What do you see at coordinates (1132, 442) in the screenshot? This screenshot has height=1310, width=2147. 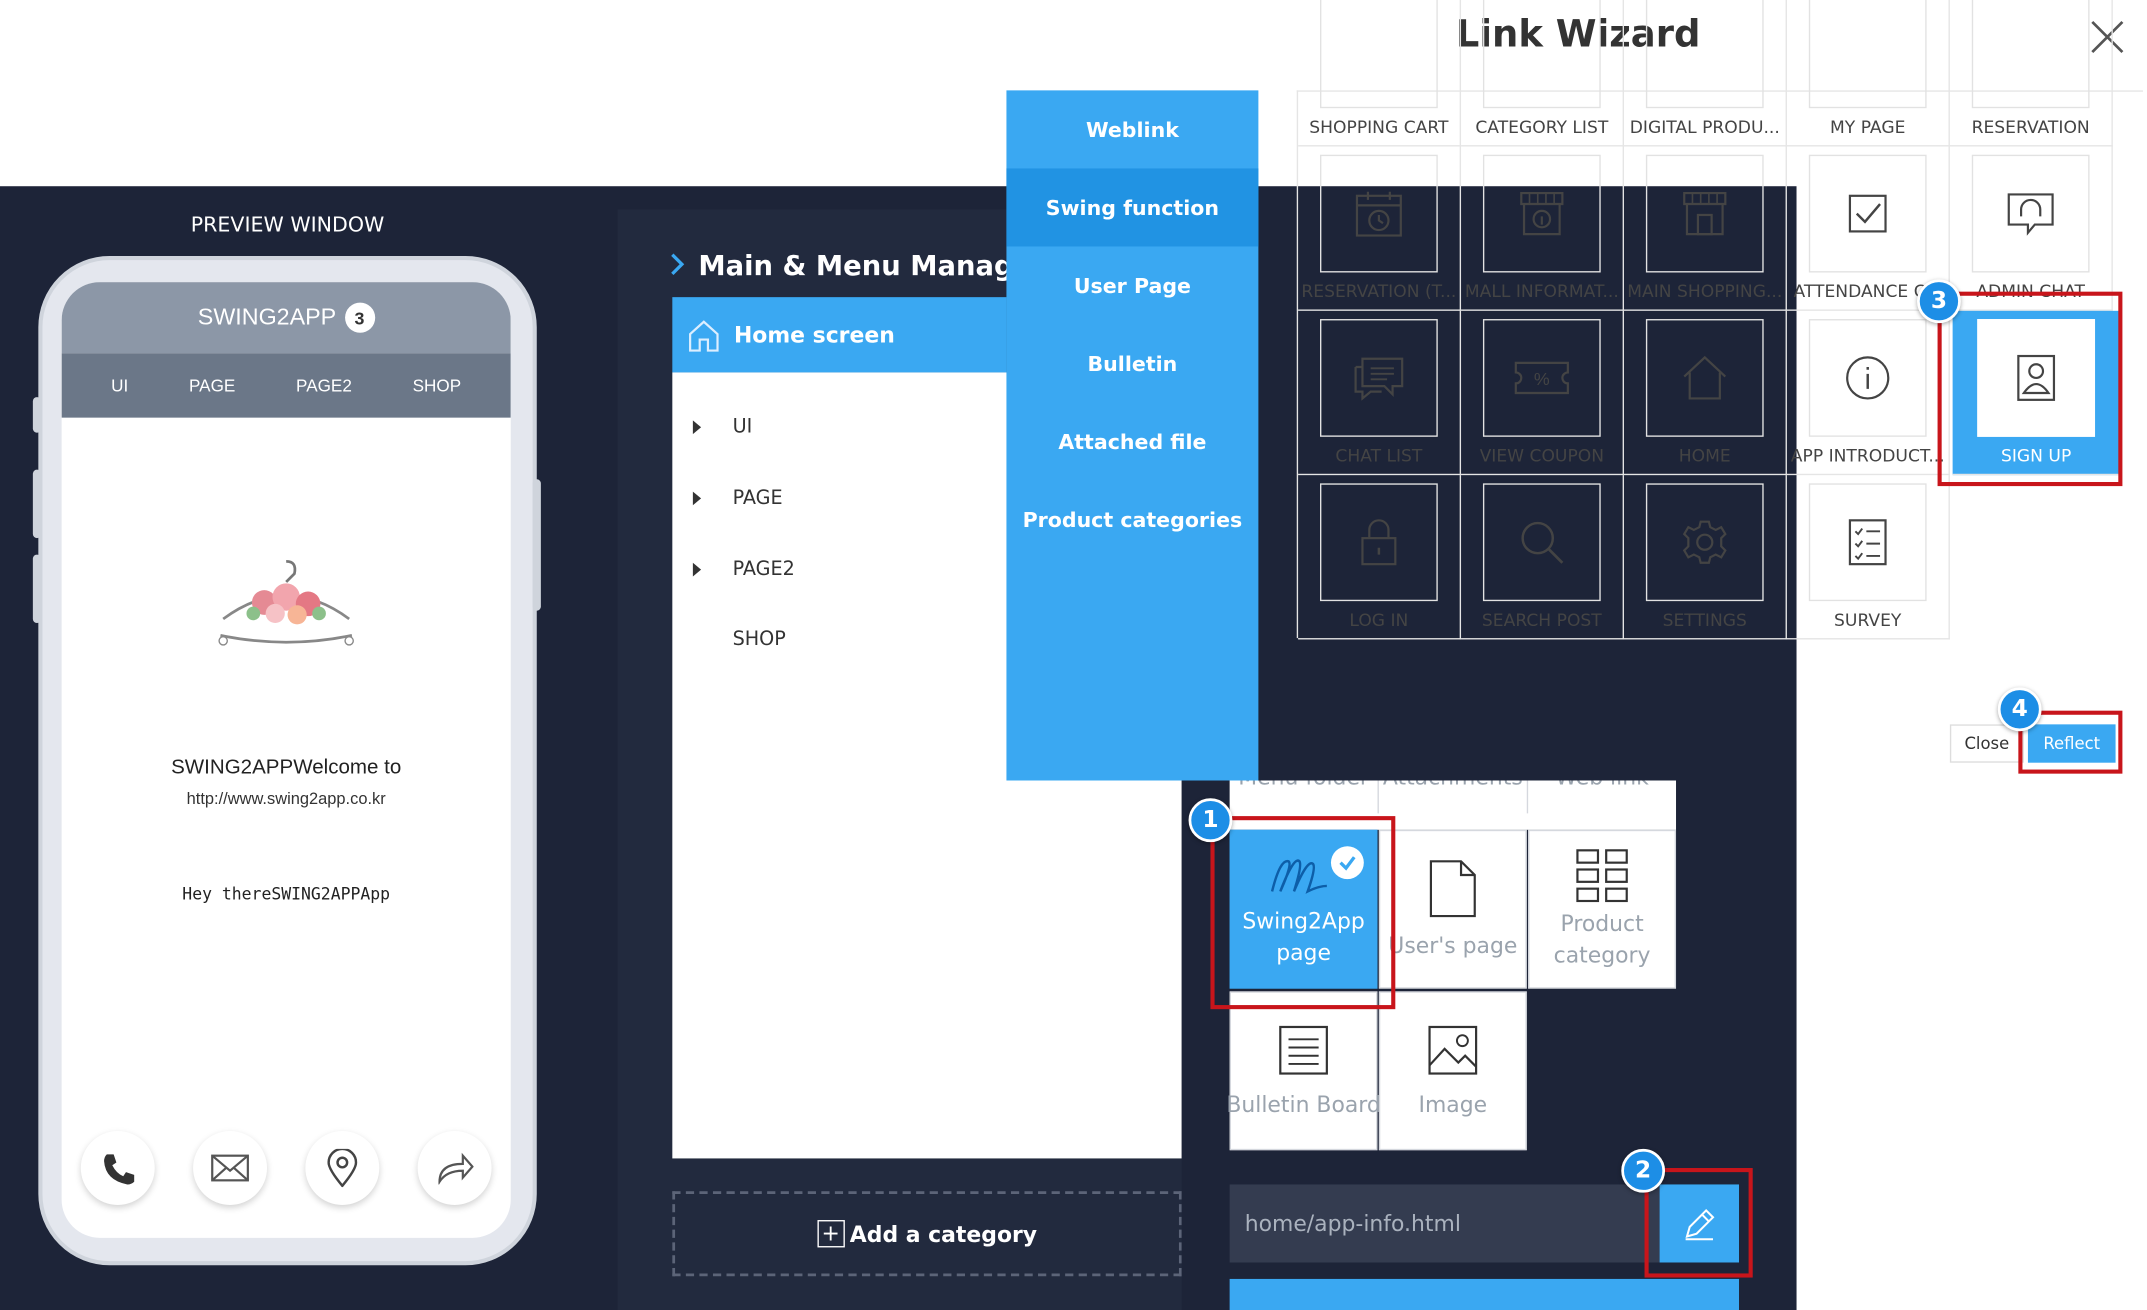 I see `nav-attached-file: Attached file` at bounding box center [1132, 442].